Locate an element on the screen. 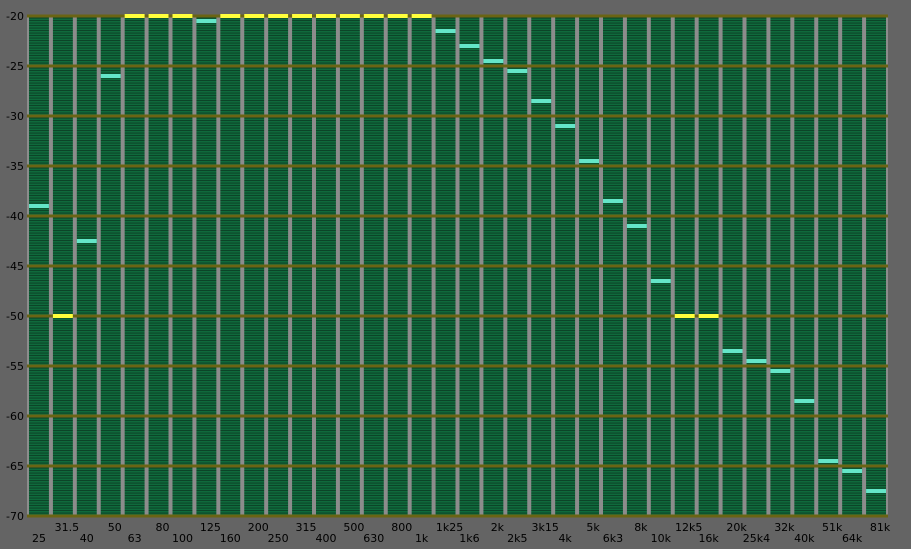 This screenshot has width=911, height=549. x-tick-label: 50 is located at coordinates (115, 527).